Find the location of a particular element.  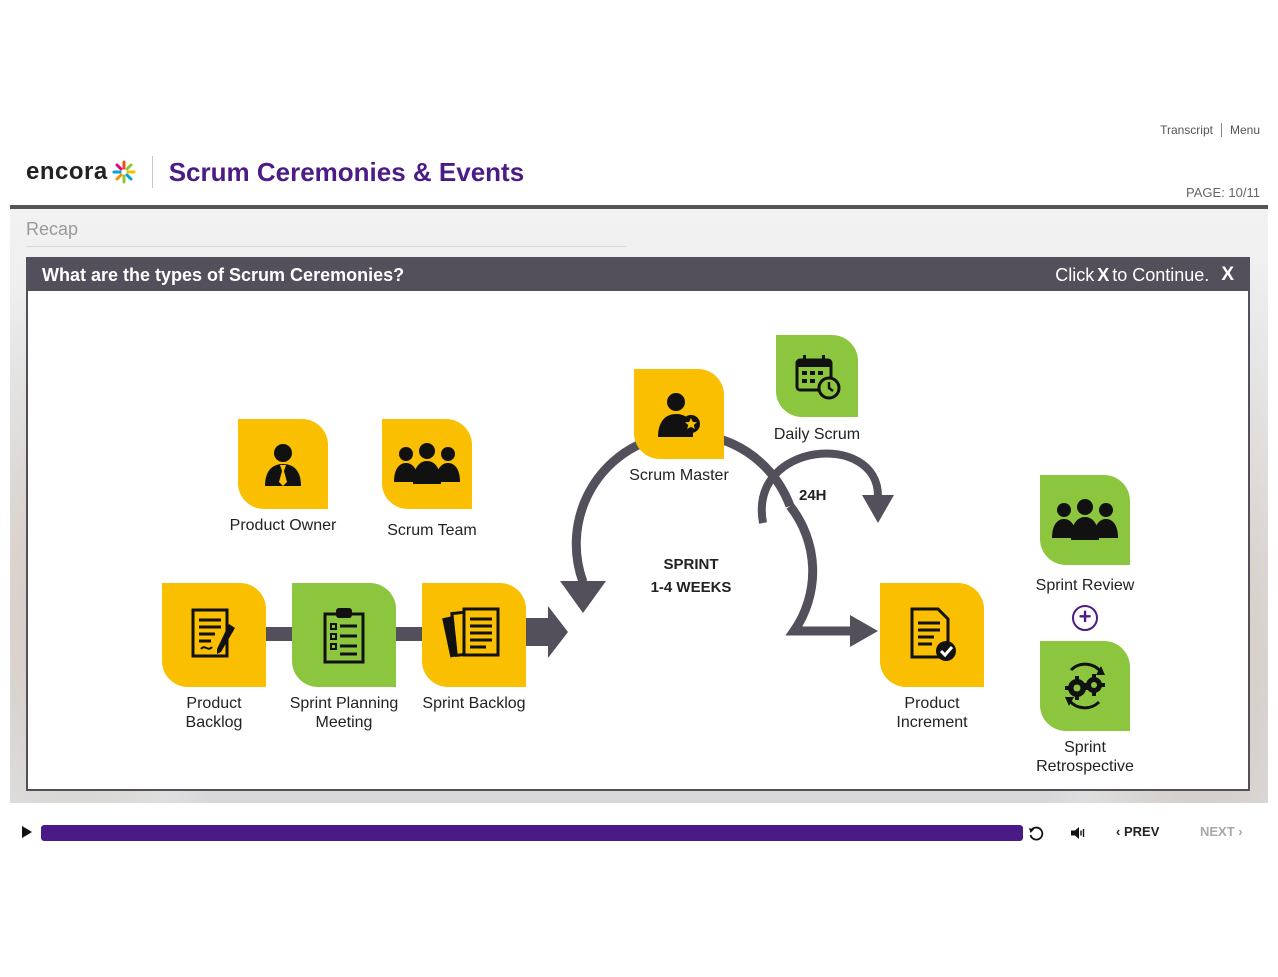

sprint-arrowhead is located at coordinates (583, 597).